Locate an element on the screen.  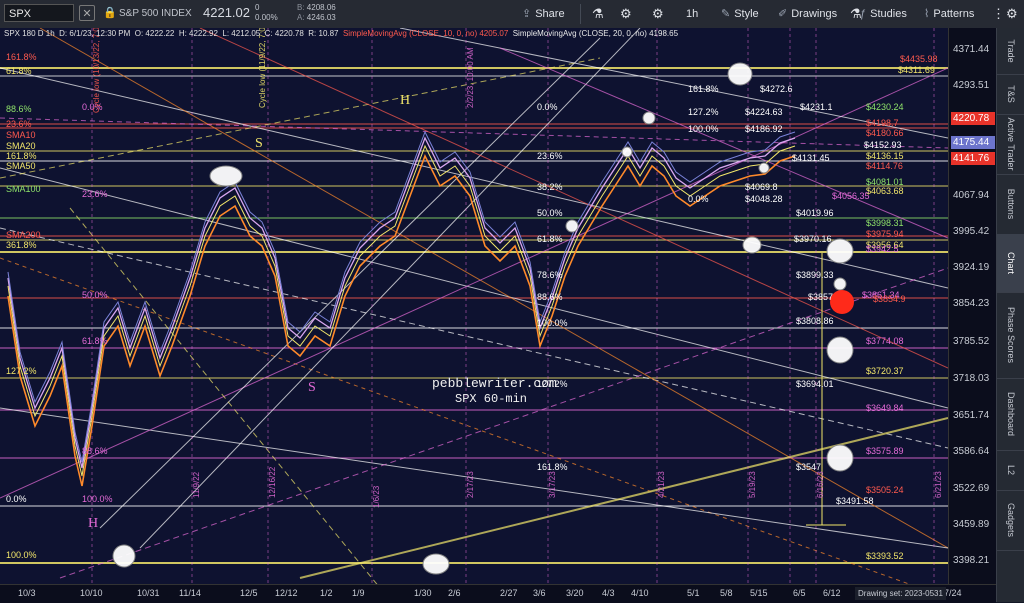
level-label: $4435.98 is located at coordinates (919, 59).